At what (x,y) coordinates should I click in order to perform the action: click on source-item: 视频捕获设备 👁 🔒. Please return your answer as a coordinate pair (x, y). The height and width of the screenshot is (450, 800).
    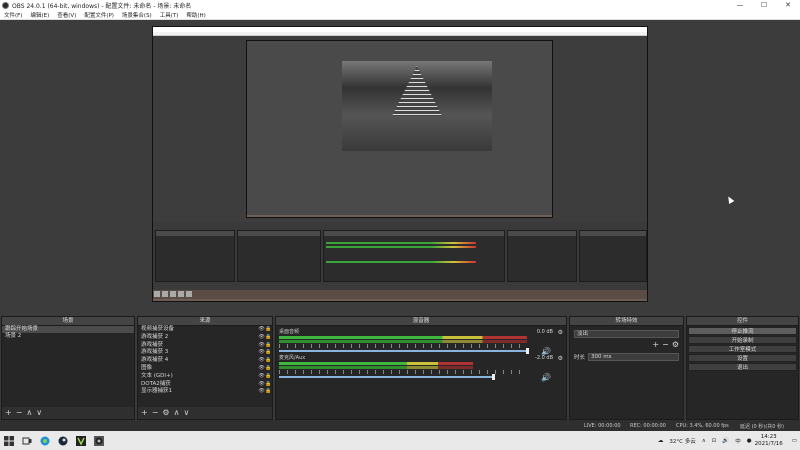
    Looking at the image, I should click on (205, 330).